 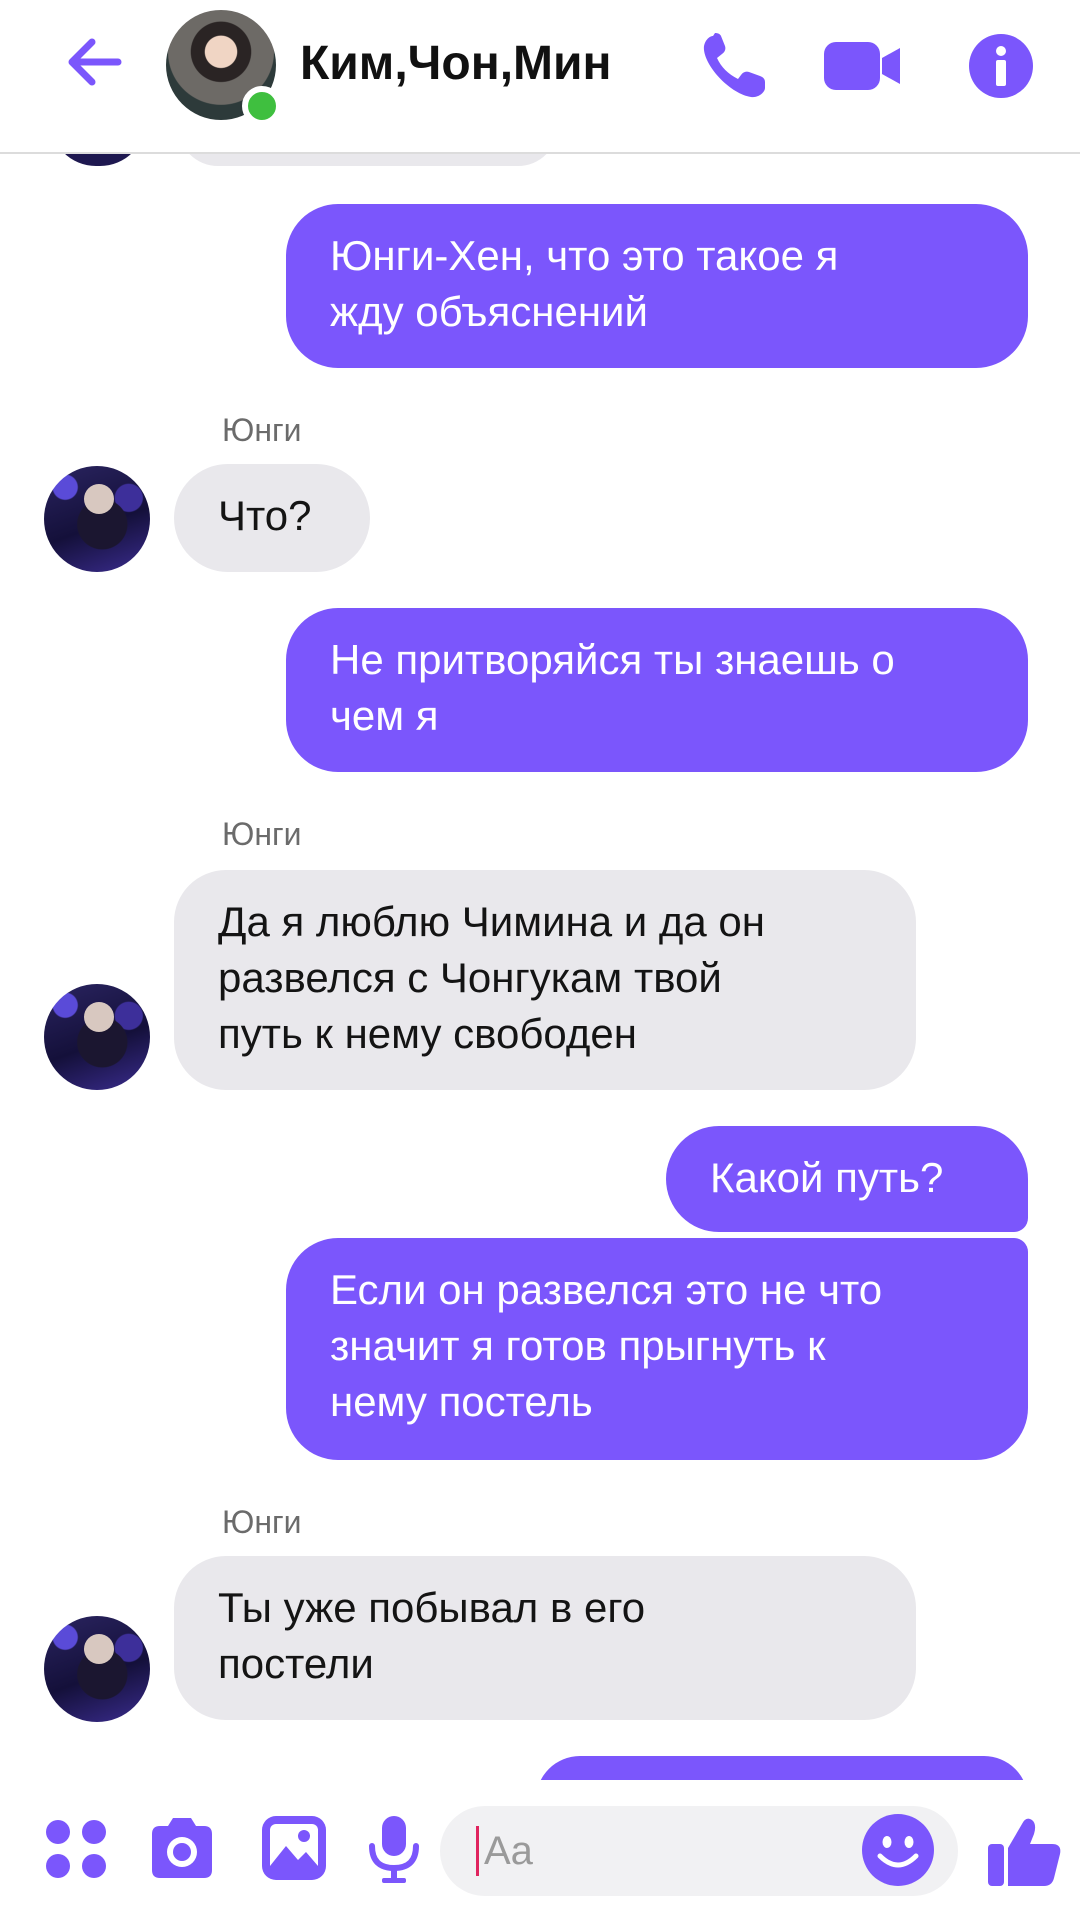 What do you see at coordinates (456, 63) in the screenshot?
I see `chat-title: Ким,Чон,Мин` at bounding box center [456, 63].